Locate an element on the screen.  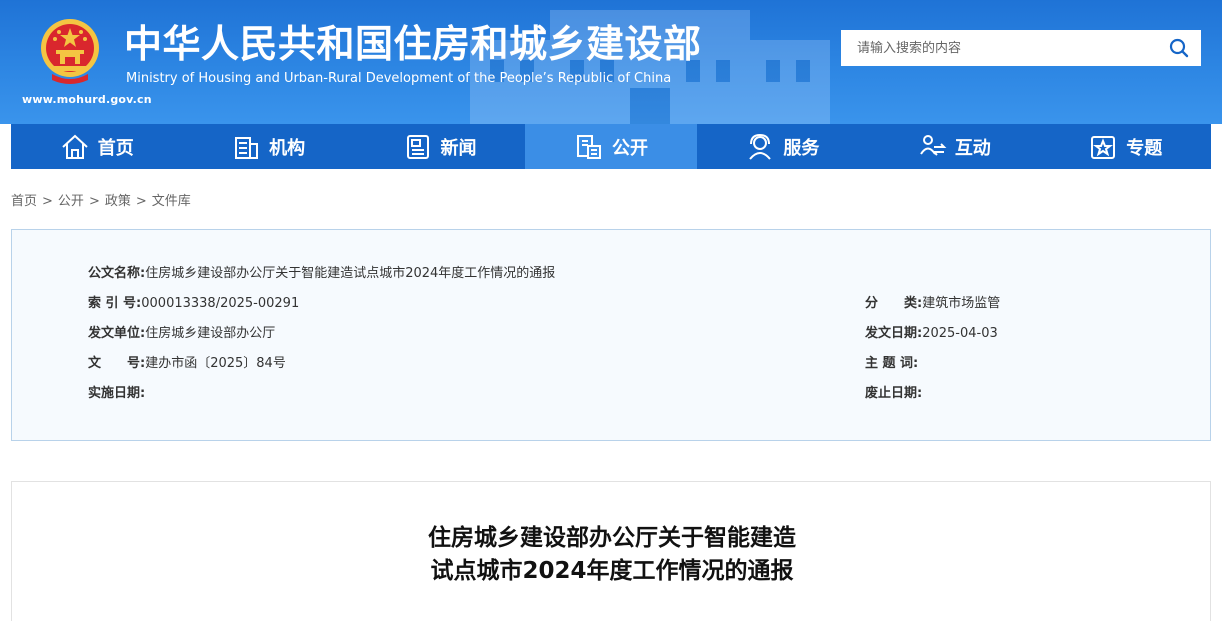
building-icon is located at coordinates (247, 147).